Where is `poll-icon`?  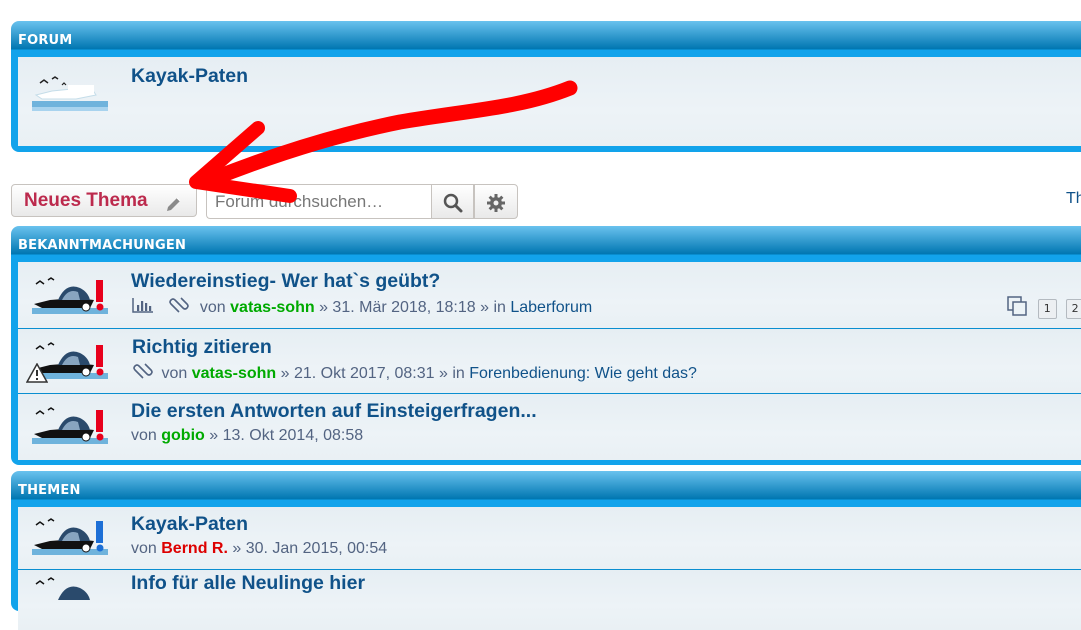 poll-icon is located at coordinates (142, 305).